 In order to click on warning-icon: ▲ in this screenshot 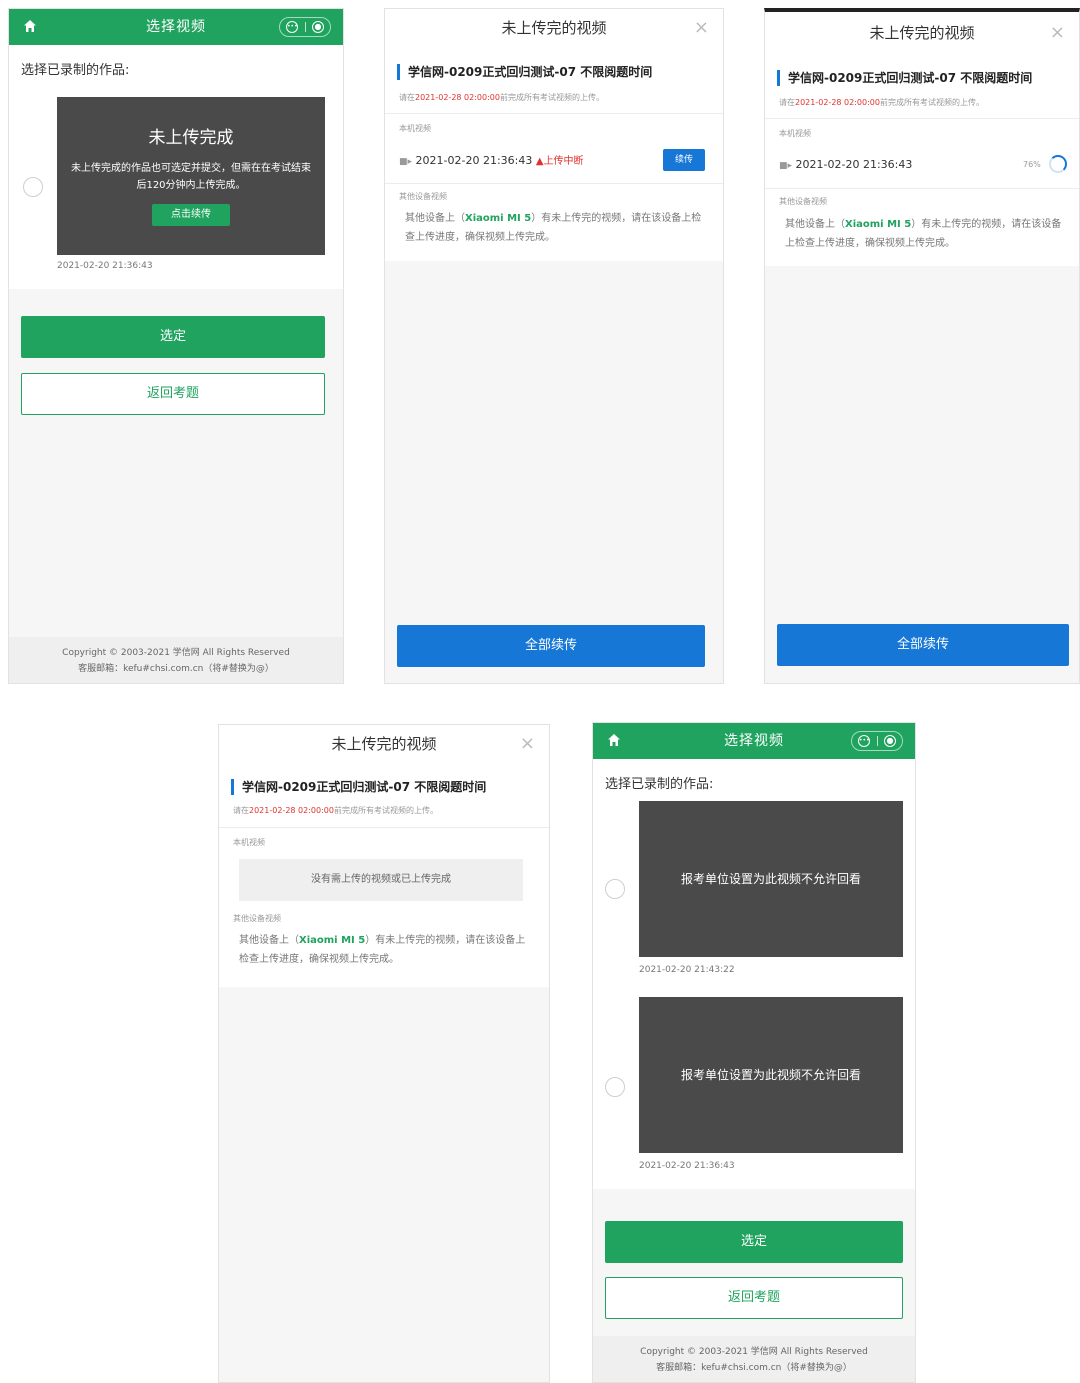, I will do `click(539, 161)`.